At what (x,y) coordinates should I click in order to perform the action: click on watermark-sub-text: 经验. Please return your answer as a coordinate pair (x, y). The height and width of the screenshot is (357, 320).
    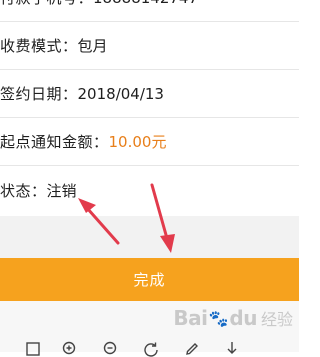
    Looking at the image, I should click on (276, 319).